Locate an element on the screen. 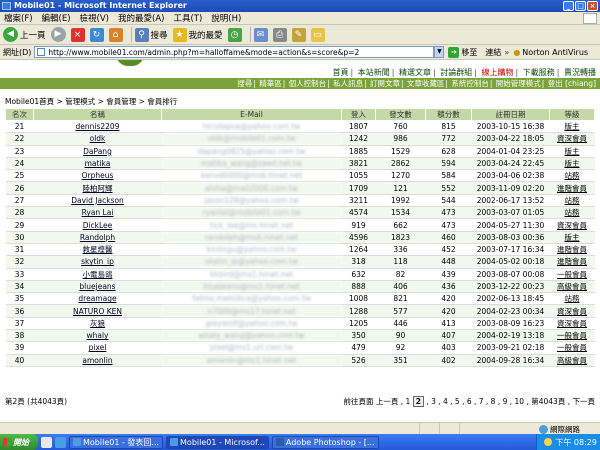 The image size is (600, 450). links-chevron-icon: » is located at coordinates (506, 52).